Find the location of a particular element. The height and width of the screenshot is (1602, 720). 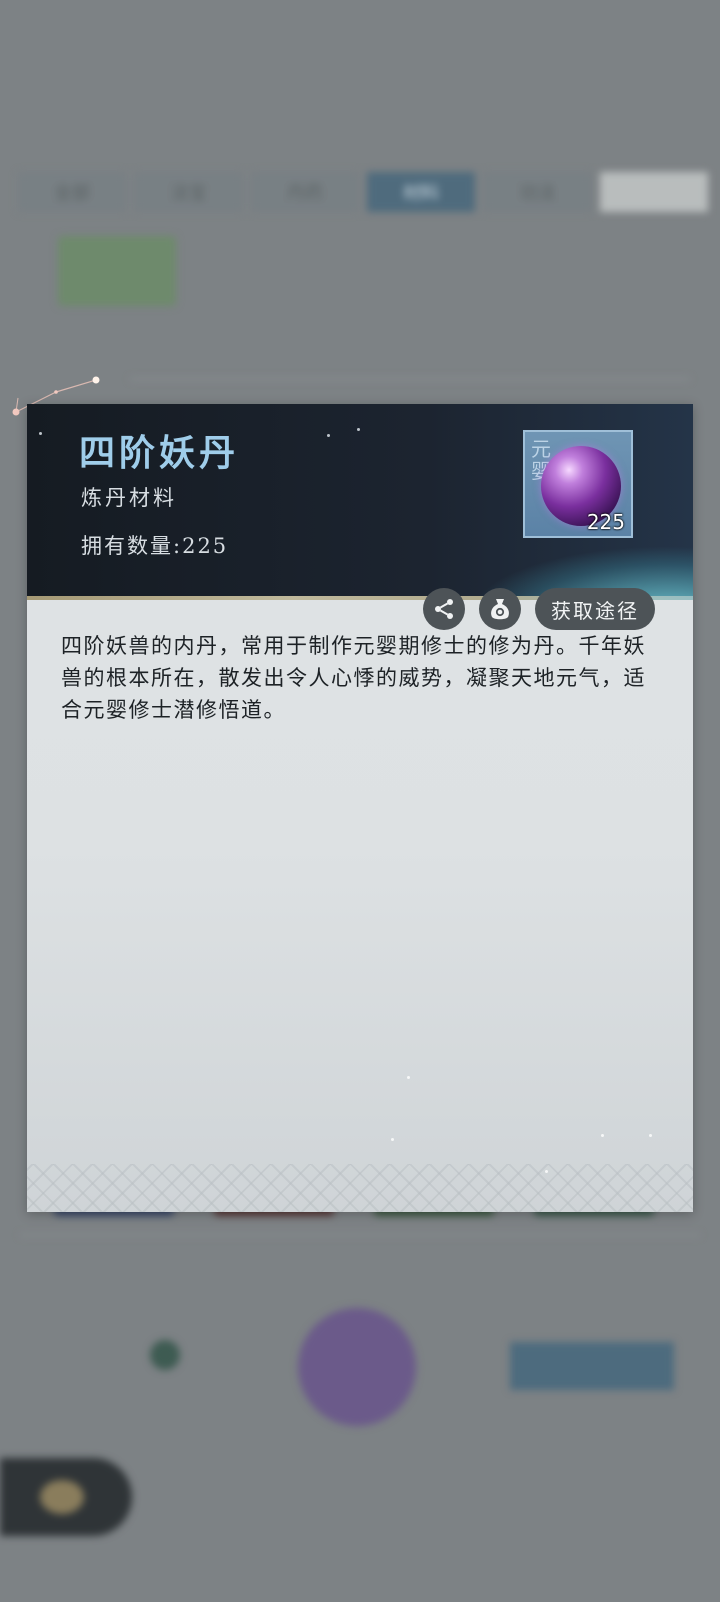

tab-material: 材料 is located at coordinates (421, 192).